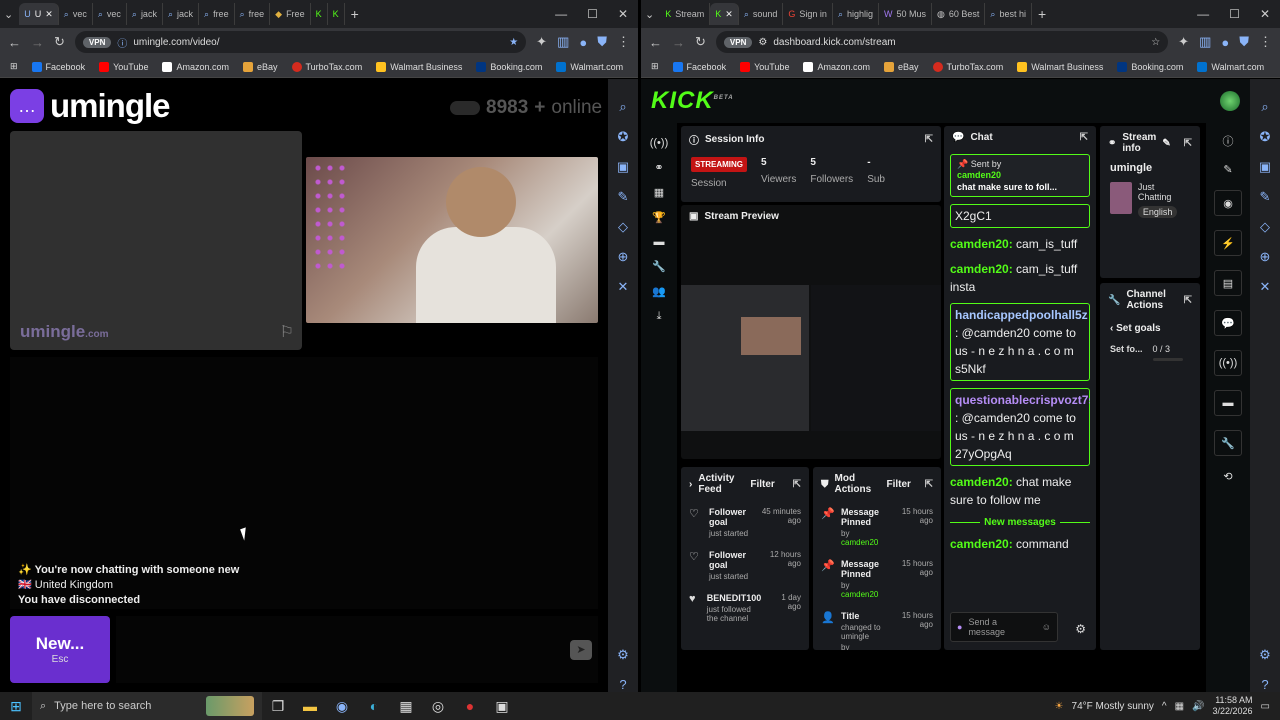 This screenshot has width=1280, height=720. What do you see at coordinates (942, 42) in the screenshot?
I see `address-bar: VPN ⚙ dashboard.kick.com/stream ☆` at bounding box center [942, 42].